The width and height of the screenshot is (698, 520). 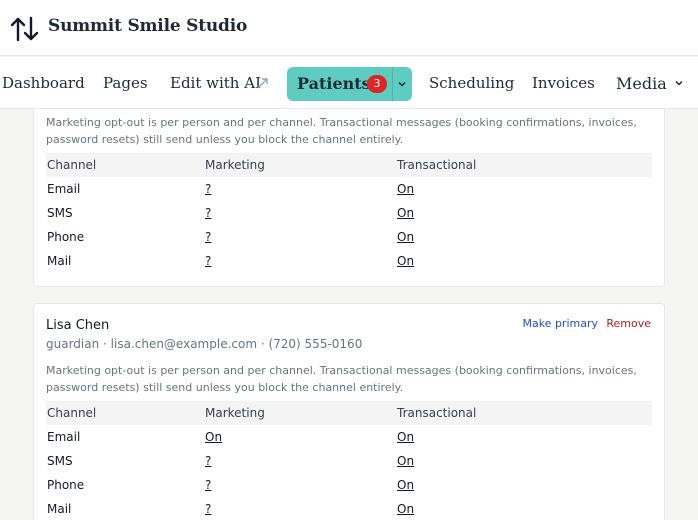 What do you see at coordinates (43, 83) in the screenshot?
I see `nav-item-dashboard: Dashboard` at bounding box center [43, 83].